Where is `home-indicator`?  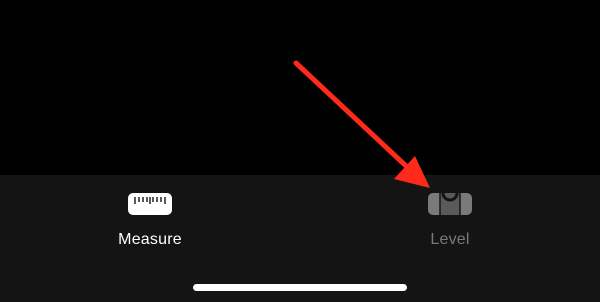
home-indicator is located at coordinates (300, 287).